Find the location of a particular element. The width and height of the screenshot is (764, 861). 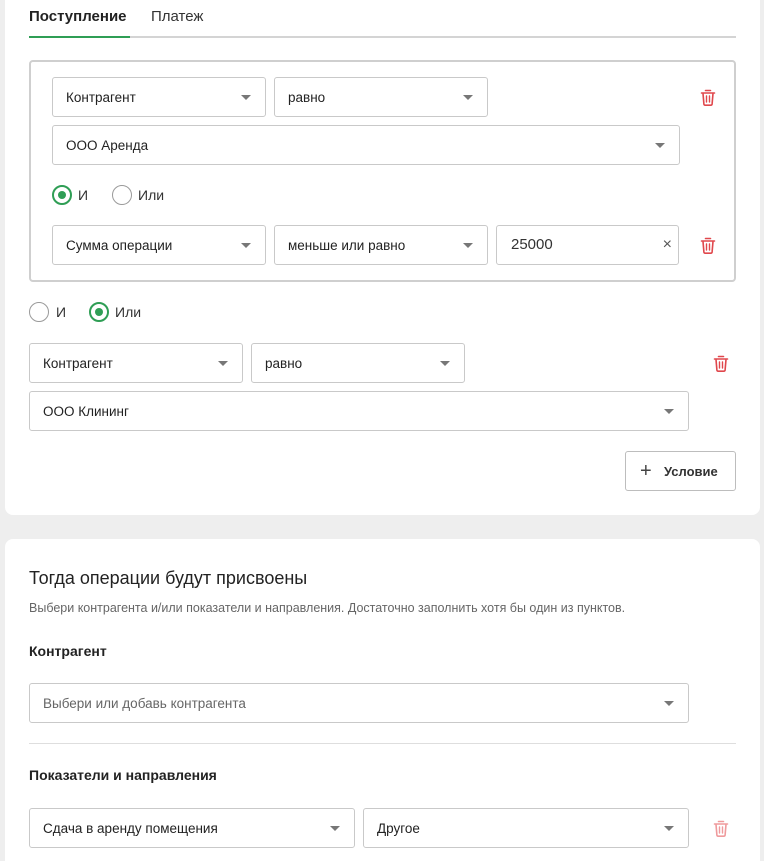

tab-income: Поступление is located at coordinates (78, 17).